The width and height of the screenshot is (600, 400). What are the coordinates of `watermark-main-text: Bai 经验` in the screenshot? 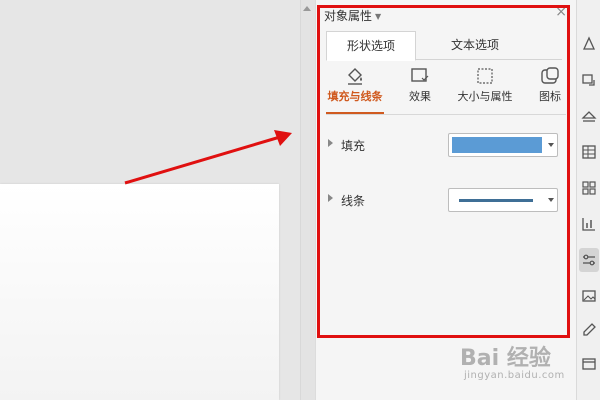 It's located at (505, 358).